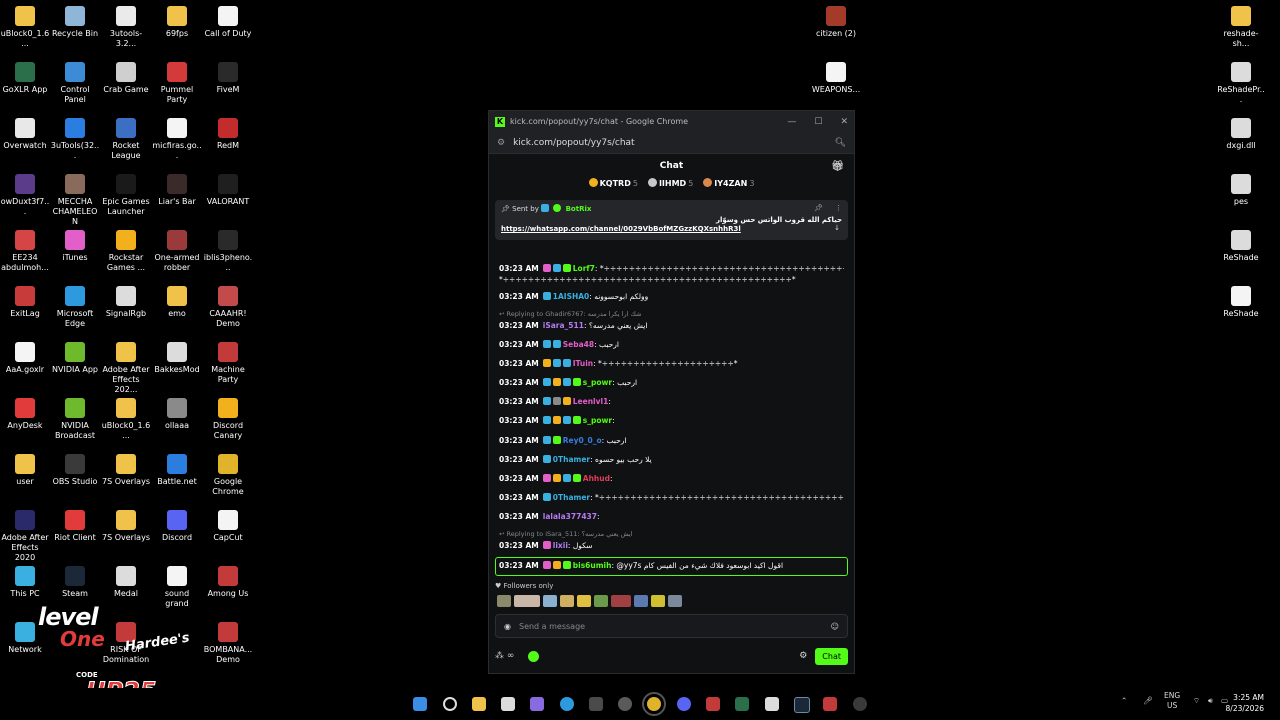 The image size is (1280, 720). What do you see at coordinates (584, 268) in the screenshot?
I see `message-username: Lorf7` at bounding box center [584, 268].